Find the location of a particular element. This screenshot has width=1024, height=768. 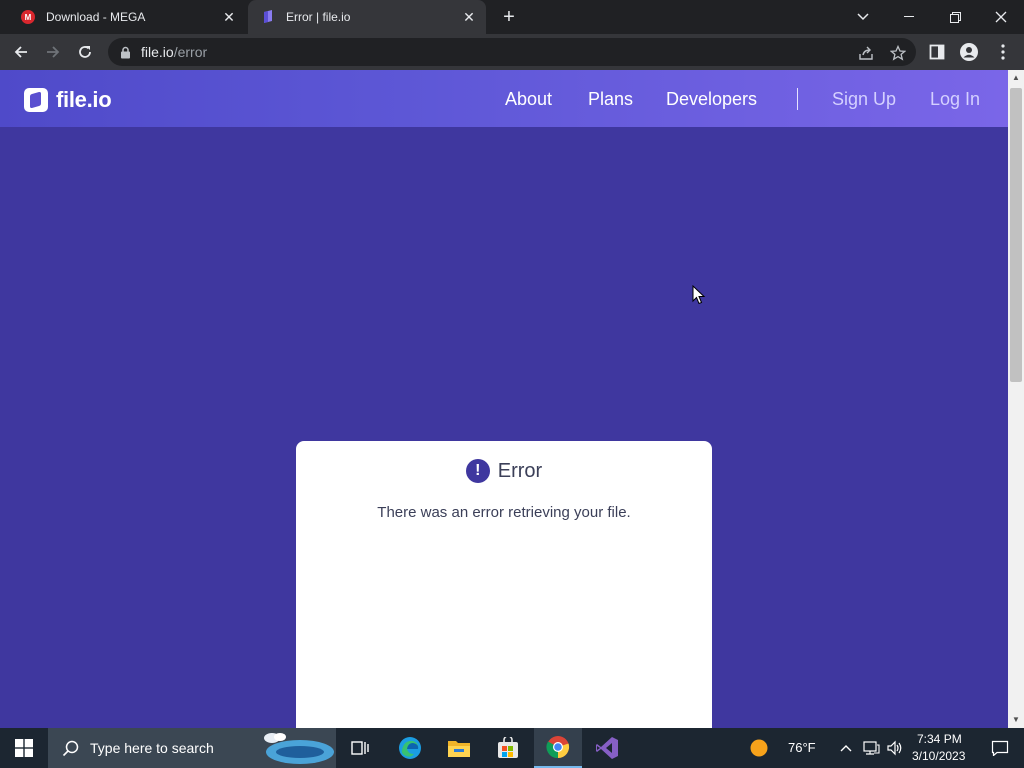

task-view-icon is located at coordinates (360, 748).